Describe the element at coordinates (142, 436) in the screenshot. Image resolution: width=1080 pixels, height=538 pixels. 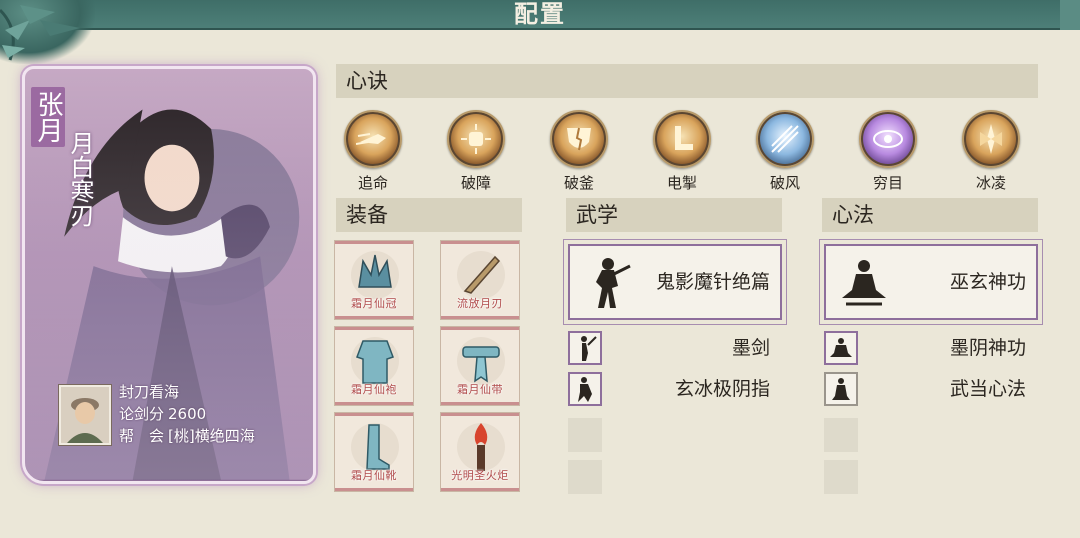
I see `guild-label: 帮 会` at that location.